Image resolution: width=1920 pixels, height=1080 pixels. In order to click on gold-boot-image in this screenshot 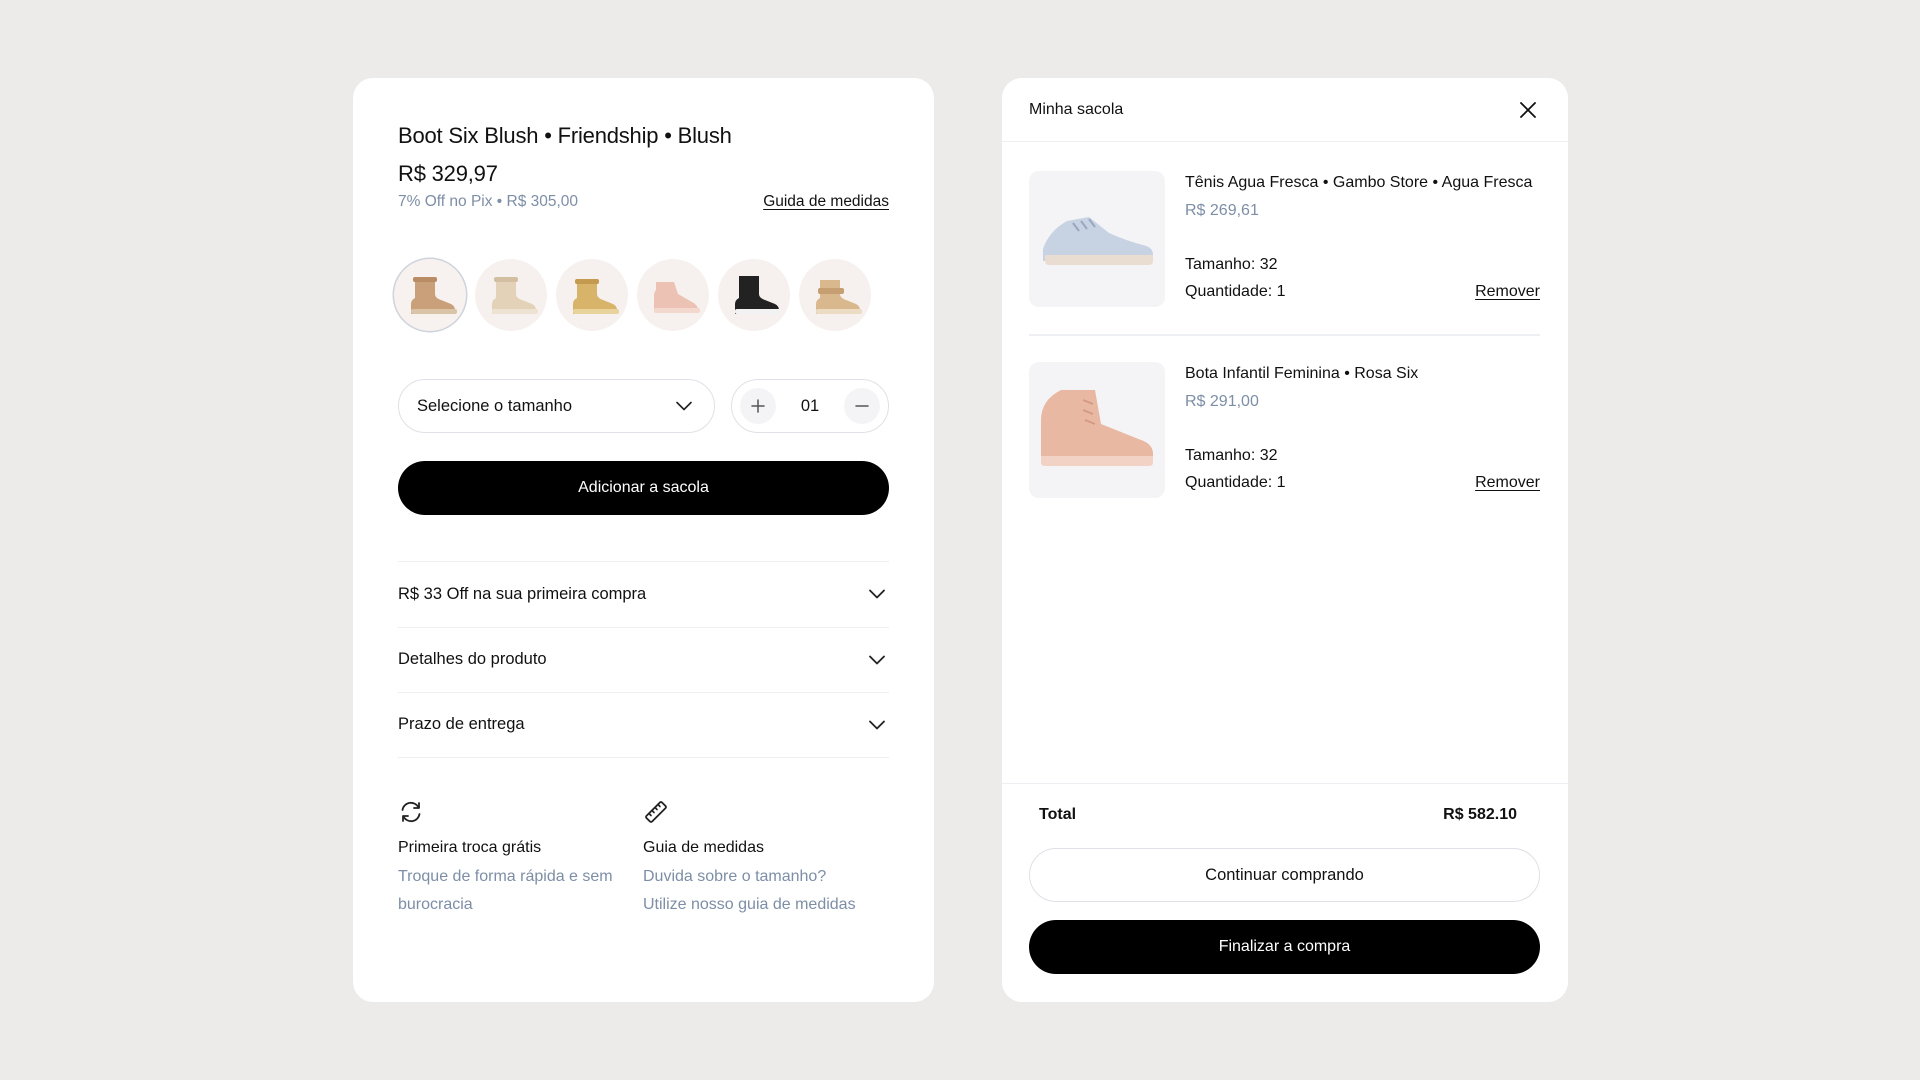, I will do `click(596, 296)`.